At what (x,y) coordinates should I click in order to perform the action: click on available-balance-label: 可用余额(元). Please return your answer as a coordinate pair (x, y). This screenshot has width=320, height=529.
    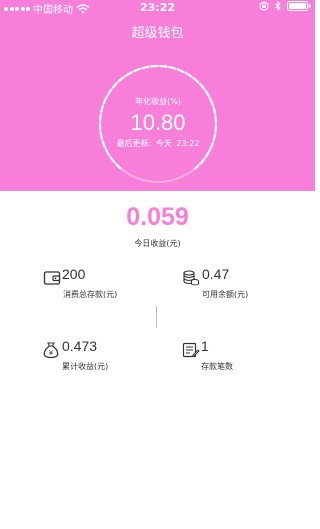
    Looking at the image, I should click on (225, 294).